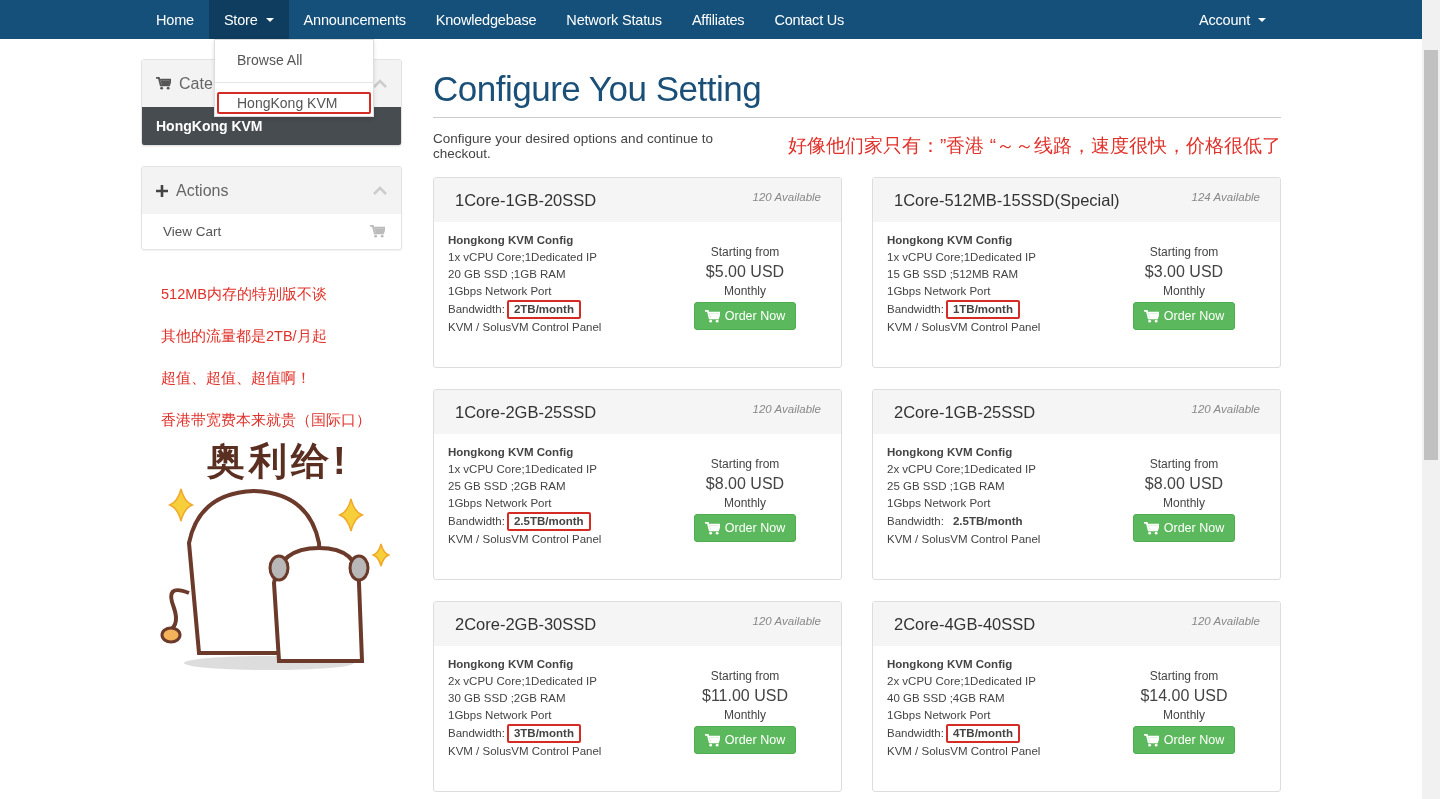 The width and height of the screenshot is (1440, 799). What do you see at coordinates (573, 146) in the screenshot?
I see `page-subtitle: Configure your desired options and continue to checkout.` at bounding box center [573, 146].